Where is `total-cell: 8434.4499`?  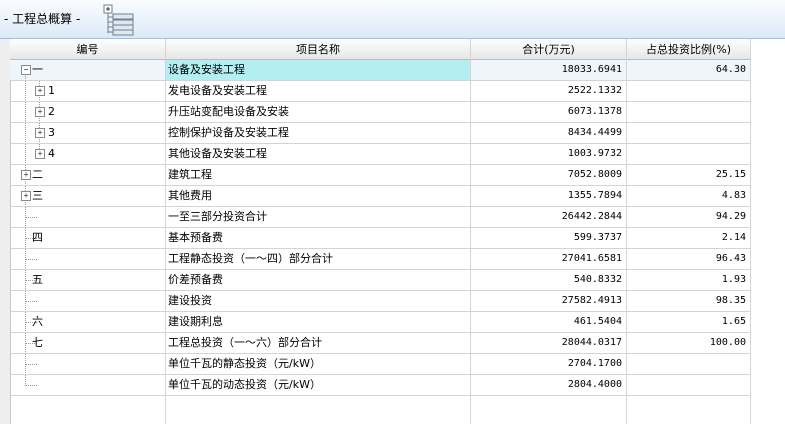
total-cell: 8434.4499 is located at coordinates (549, 133).